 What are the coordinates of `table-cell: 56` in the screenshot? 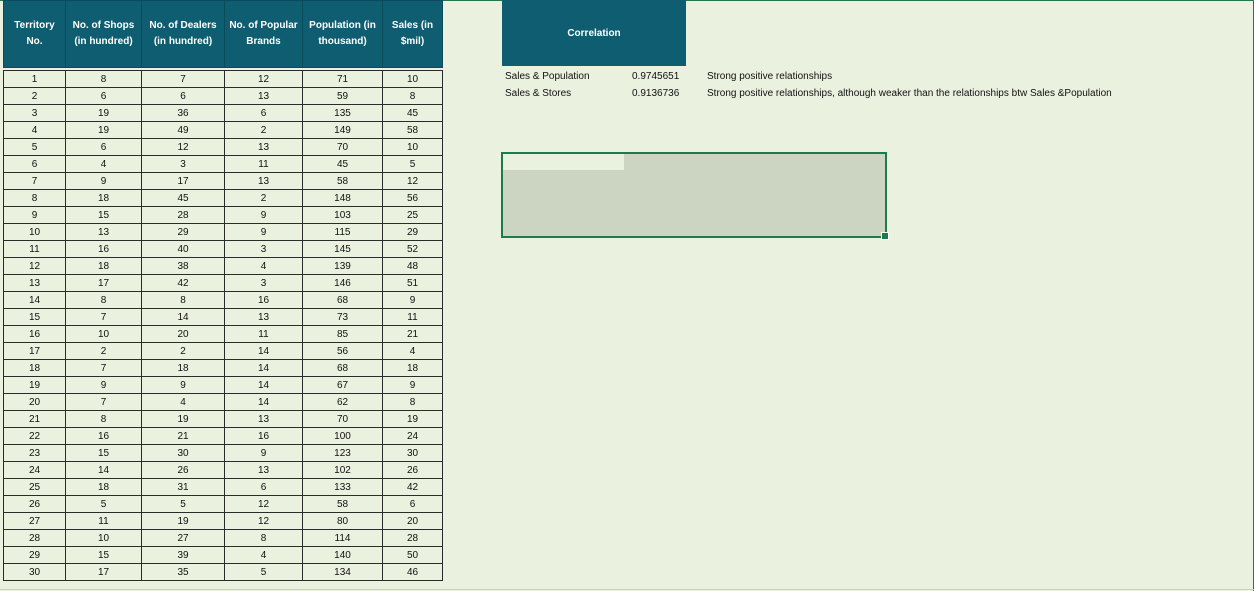 It's located at (412, 198).